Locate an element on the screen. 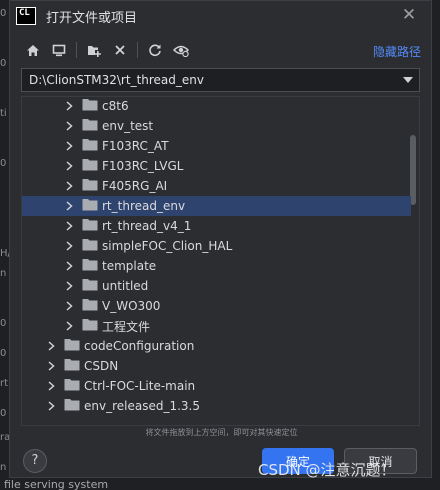  tree-row: env_released_1.3.5 is located at coordinates (216, 406).